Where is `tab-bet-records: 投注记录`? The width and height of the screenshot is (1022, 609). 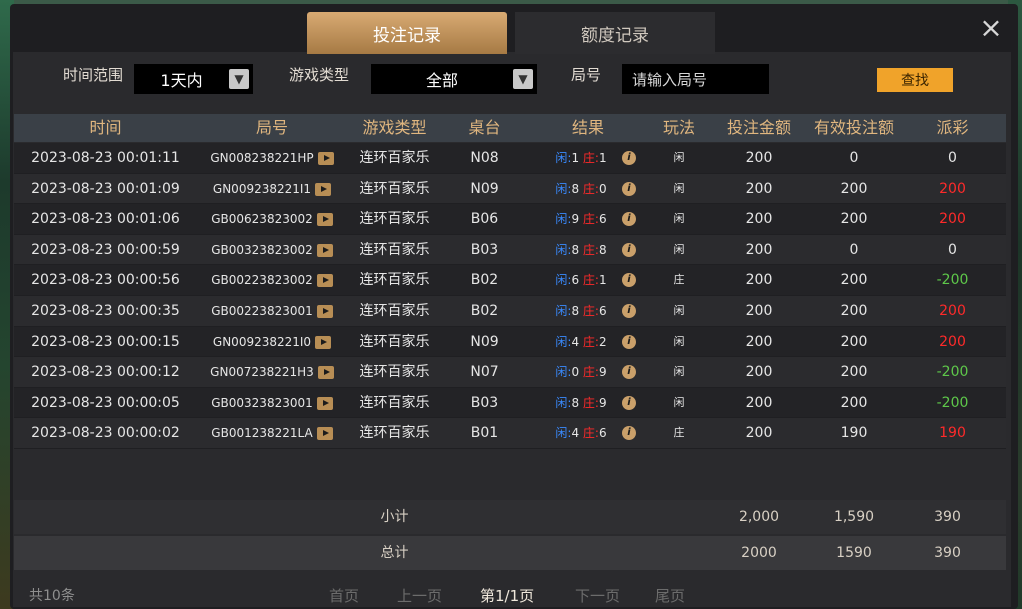
tab-bet-records: 投注记录 is located at coordinates (407, 33).